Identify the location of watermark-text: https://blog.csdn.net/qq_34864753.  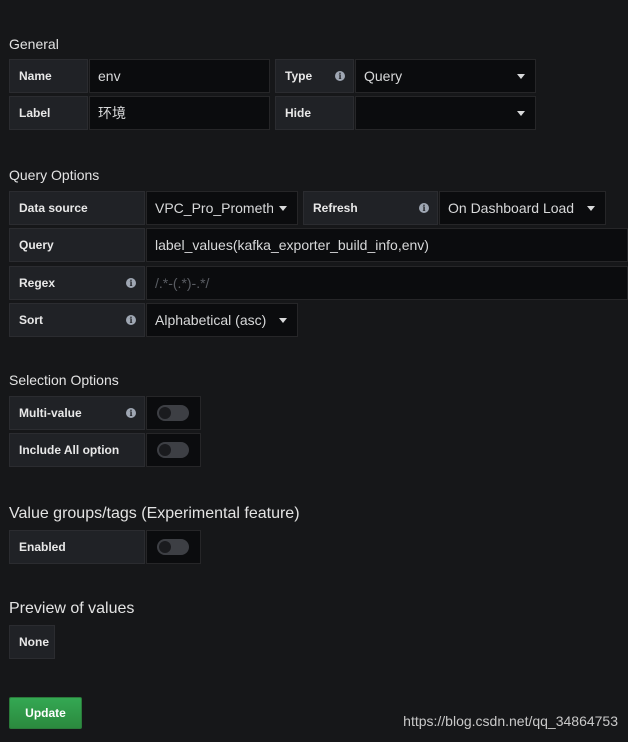
(510, 721).